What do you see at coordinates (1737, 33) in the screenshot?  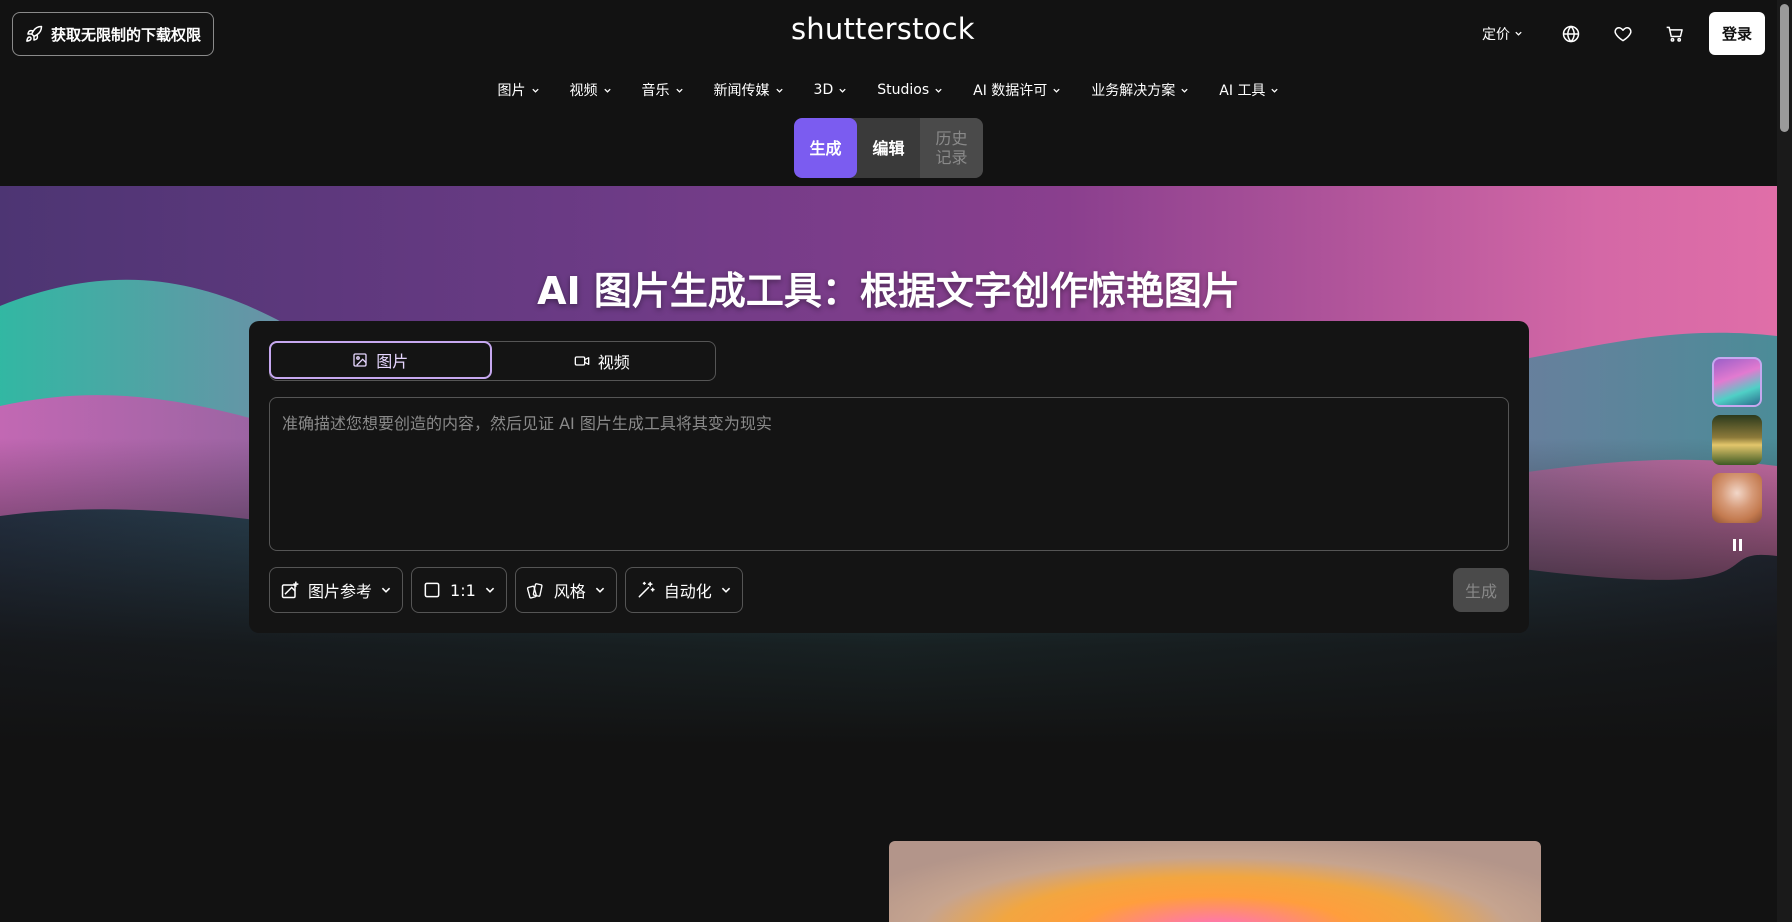 I see `login-button: 登录` at bounding box center [1737, 33].